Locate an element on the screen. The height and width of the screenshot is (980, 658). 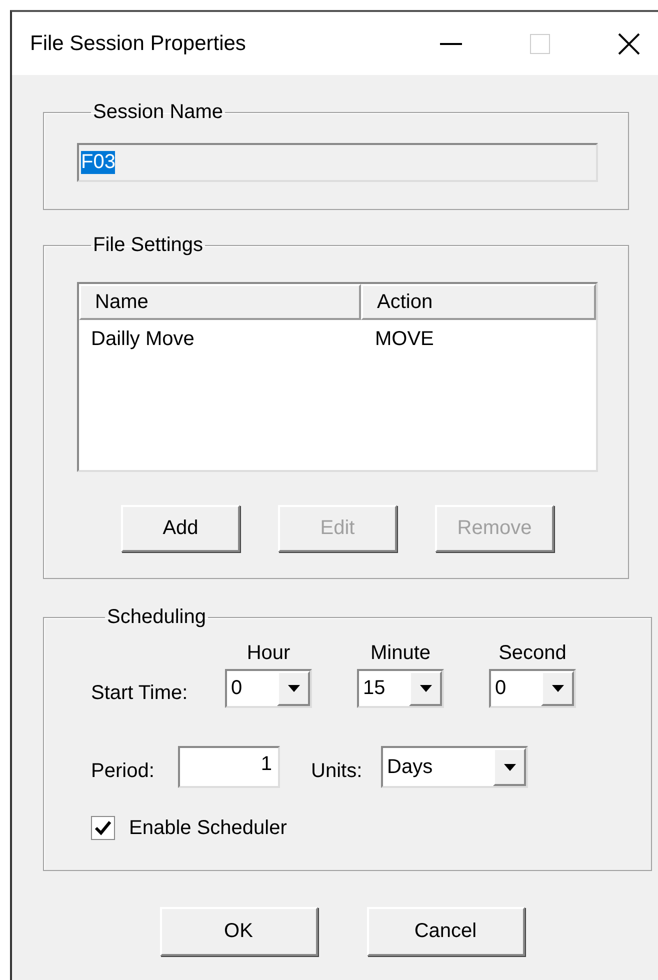
minimize-icon is located at coordinates (451, 44).